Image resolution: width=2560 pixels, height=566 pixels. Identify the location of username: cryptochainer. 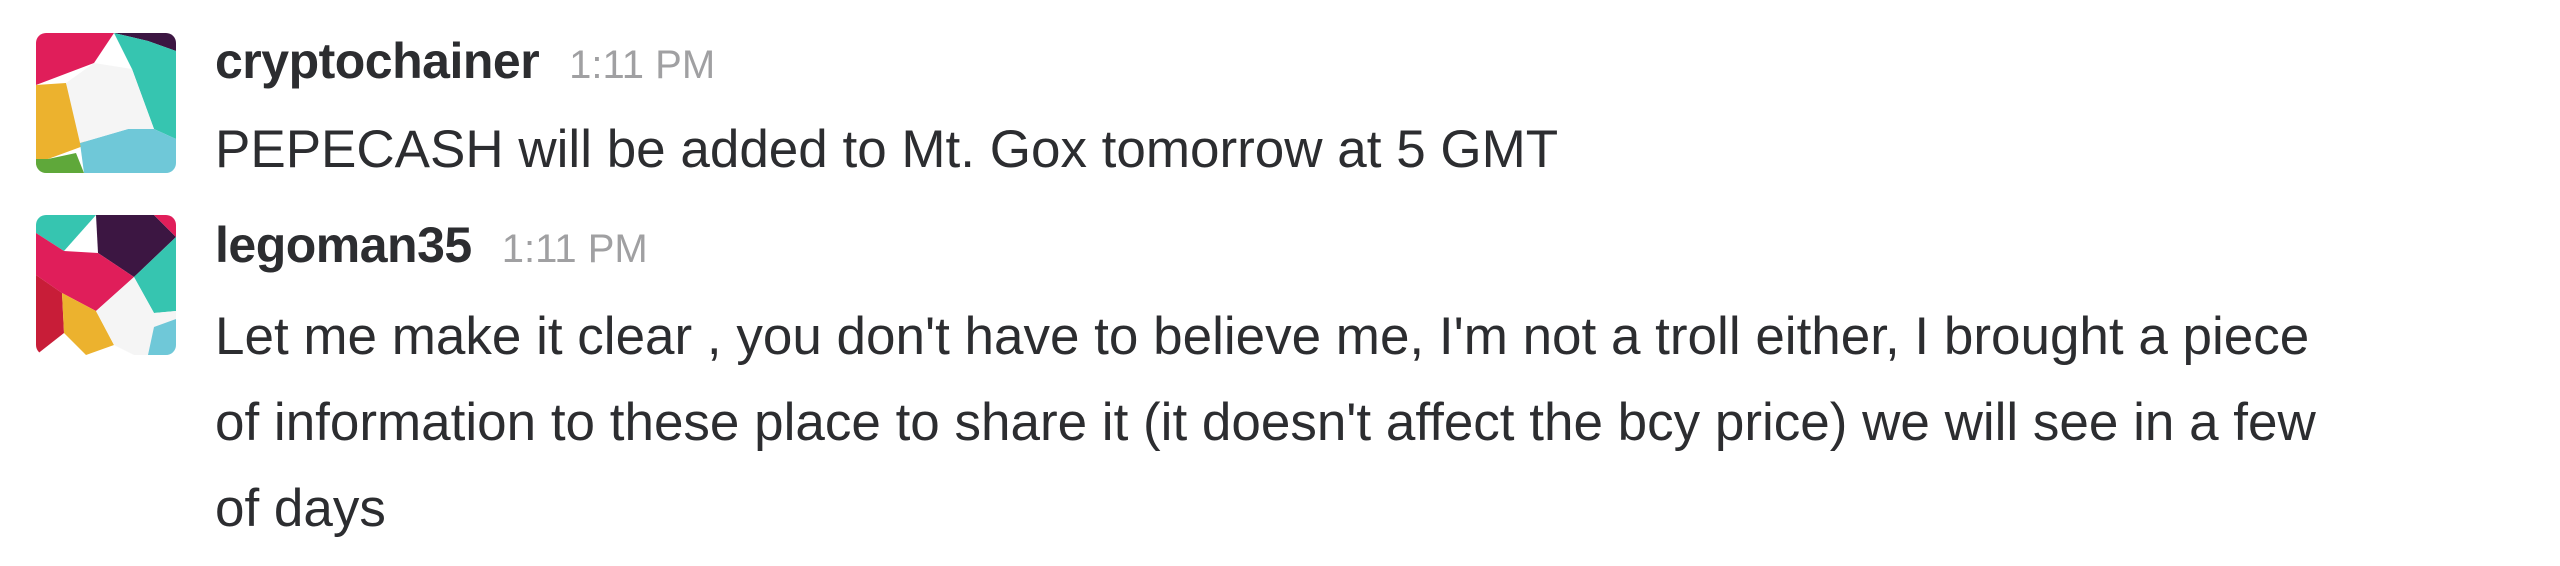
(377, 61).